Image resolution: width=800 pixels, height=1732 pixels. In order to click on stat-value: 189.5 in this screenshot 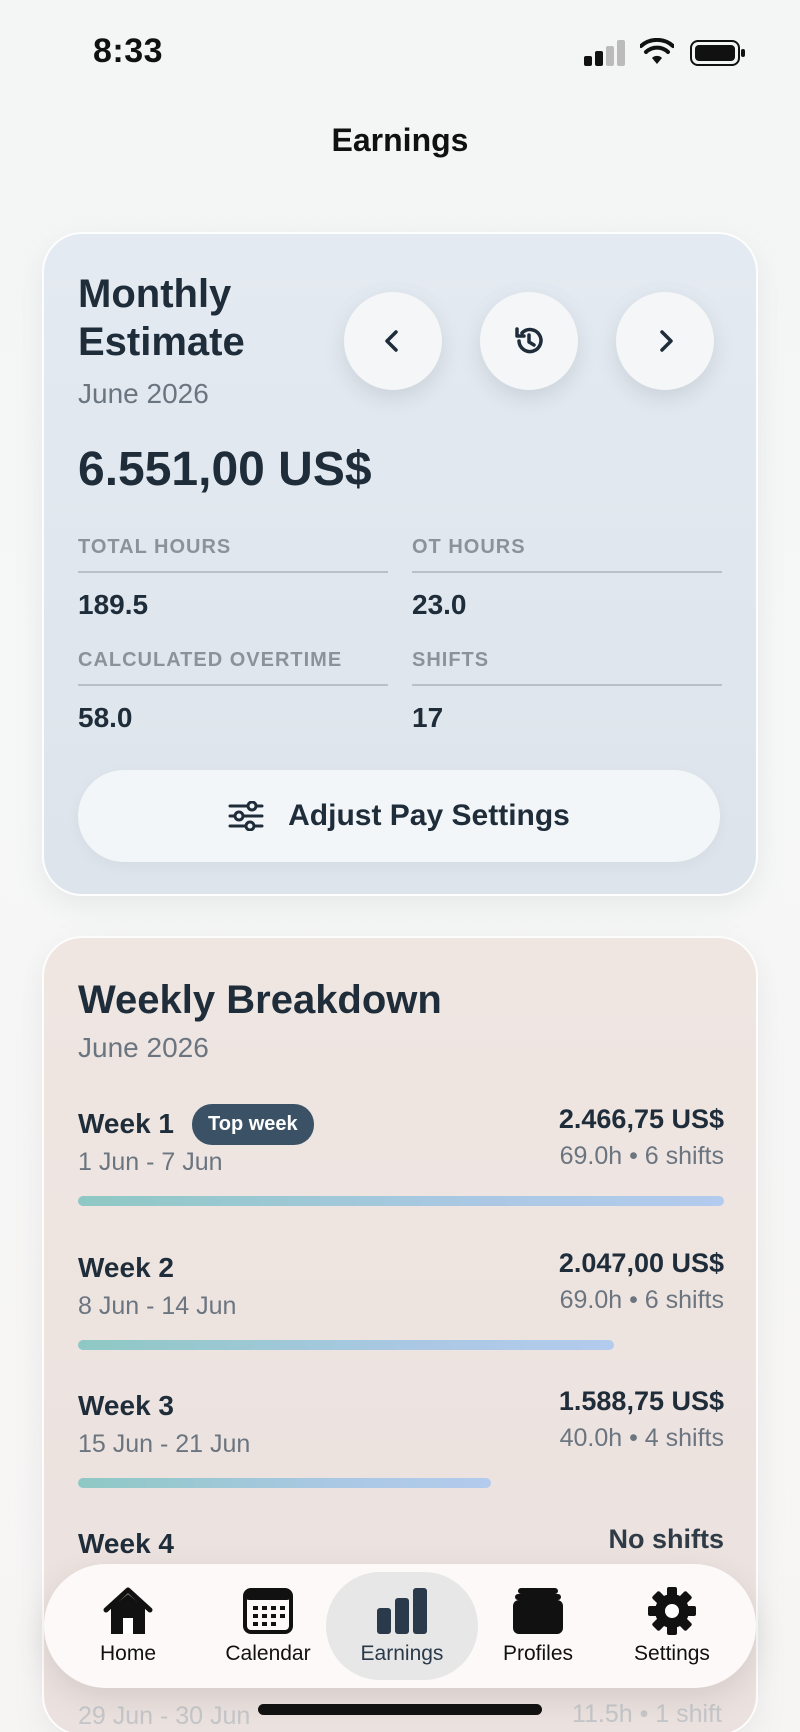, I will do `click(113, 604)`.